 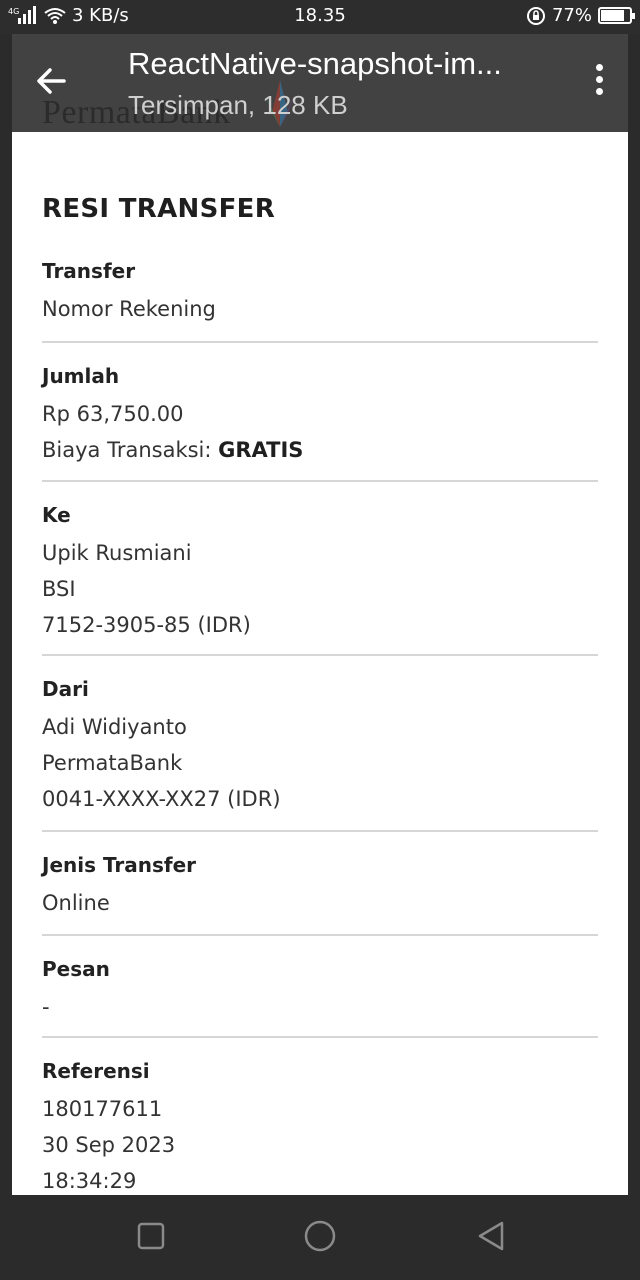 I want to click on section-value: -, so click(x=46, y=1007).